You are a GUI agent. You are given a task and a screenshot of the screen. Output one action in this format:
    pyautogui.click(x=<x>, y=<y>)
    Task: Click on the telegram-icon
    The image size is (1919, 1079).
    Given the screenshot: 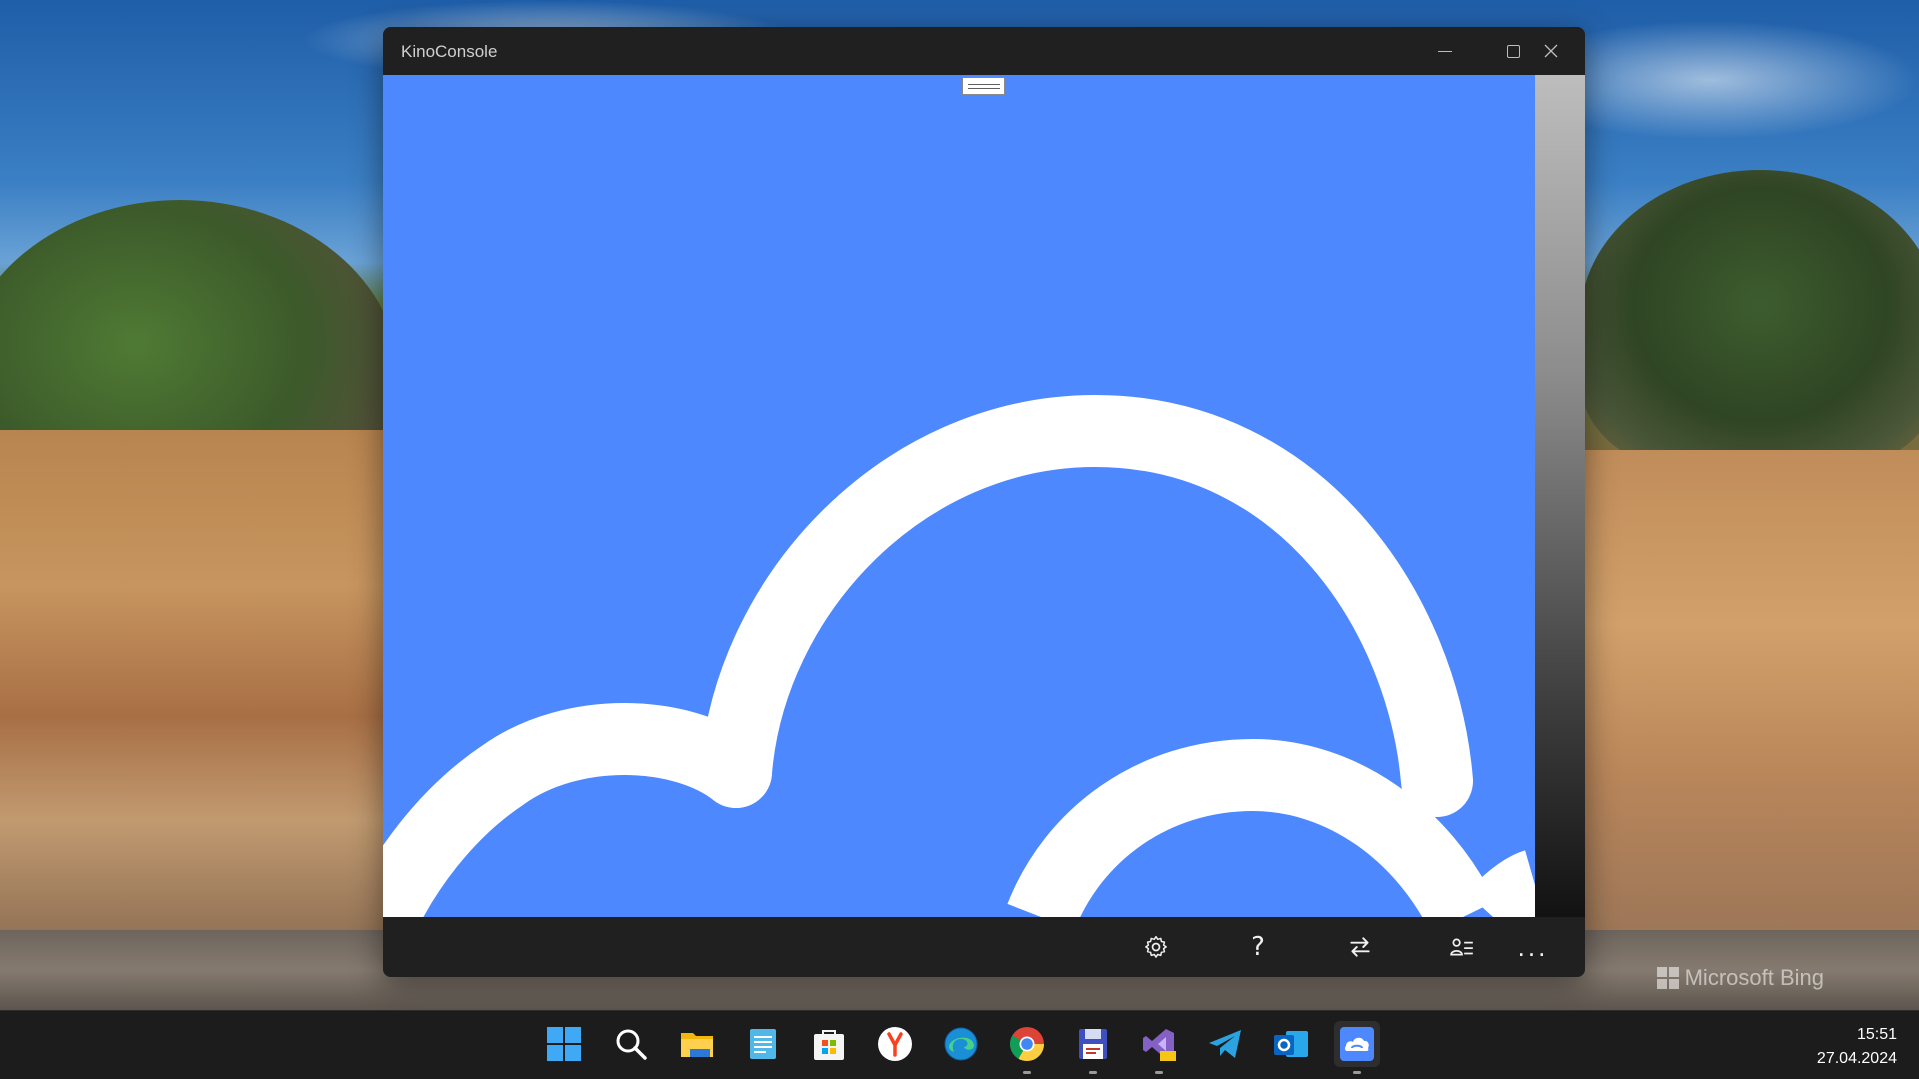 What is the action you would take?
    pyautogui.click(x=1225, y=1044)
    